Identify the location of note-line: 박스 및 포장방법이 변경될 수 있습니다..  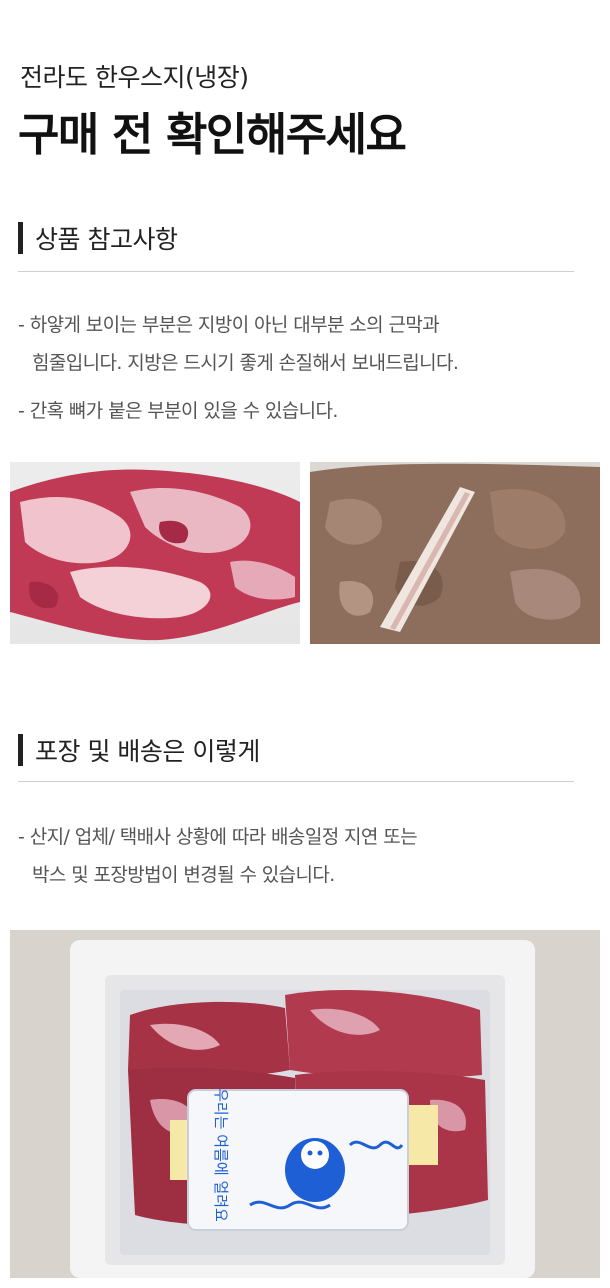
(176, 875).